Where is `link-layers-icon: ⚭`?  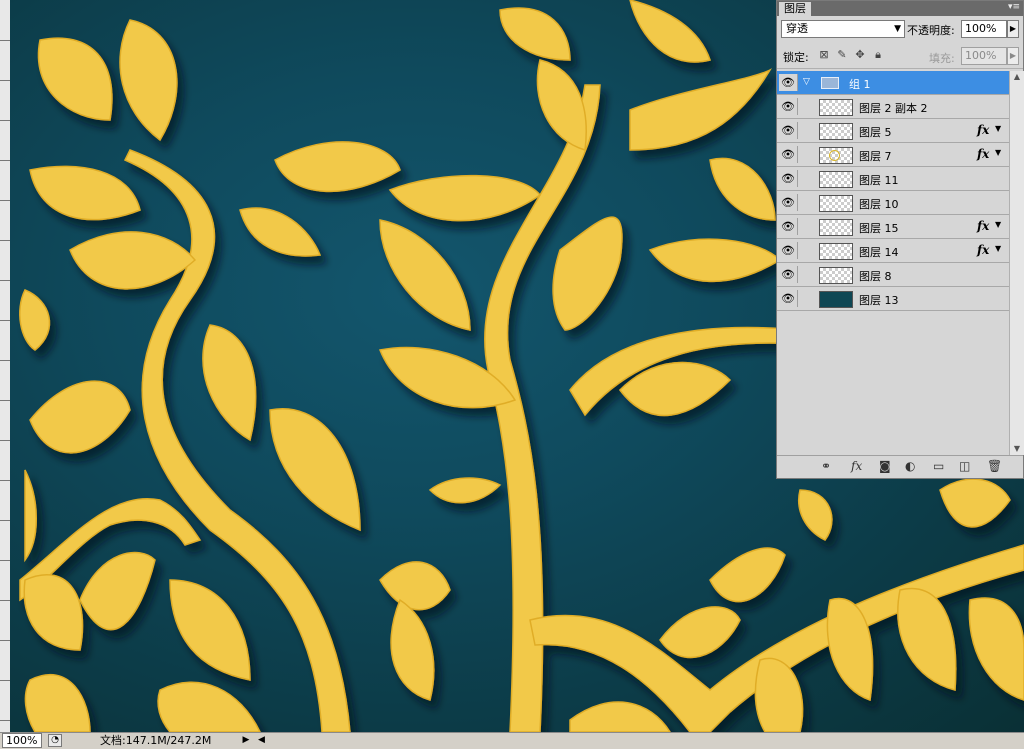 link-layers-icon: ⚭ is located at coordinates (826, 466).